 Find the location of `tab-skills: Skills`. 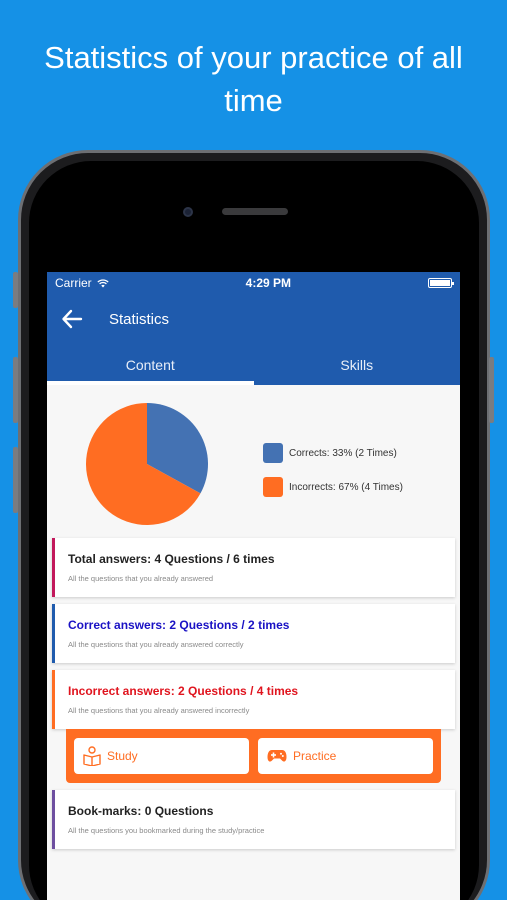

tab-skills: Skills is located at coordinates (357, 364).